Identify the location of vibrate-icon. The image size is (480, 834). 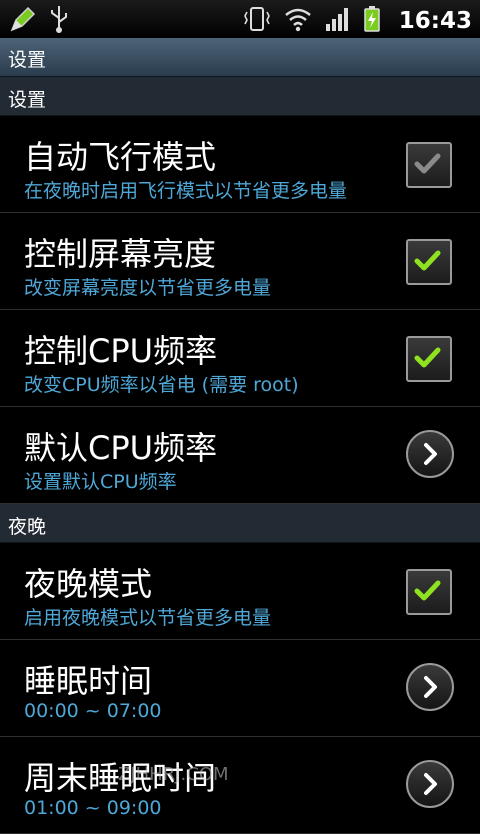
(257, 21).